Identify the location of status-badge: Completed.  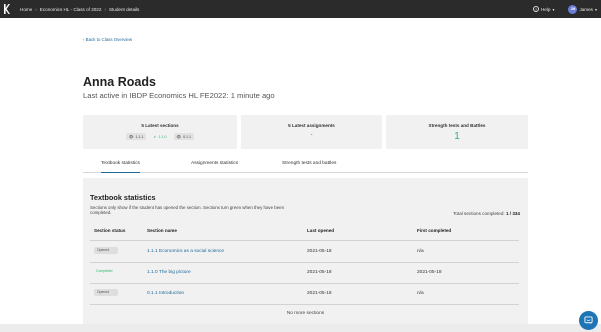
(104, 271).